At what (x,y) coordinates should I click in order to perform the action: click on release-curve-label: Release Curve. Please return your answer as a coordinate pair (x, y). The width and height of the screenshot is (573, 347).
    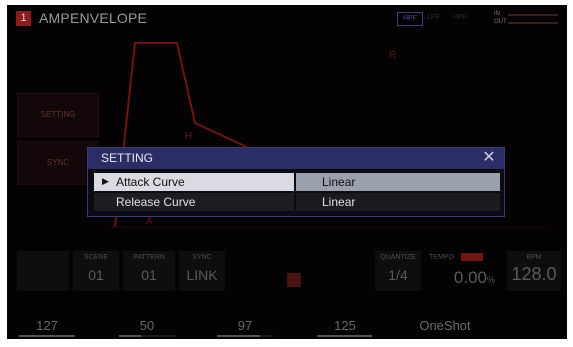
    Looking at the image, I should click on (156, 202).